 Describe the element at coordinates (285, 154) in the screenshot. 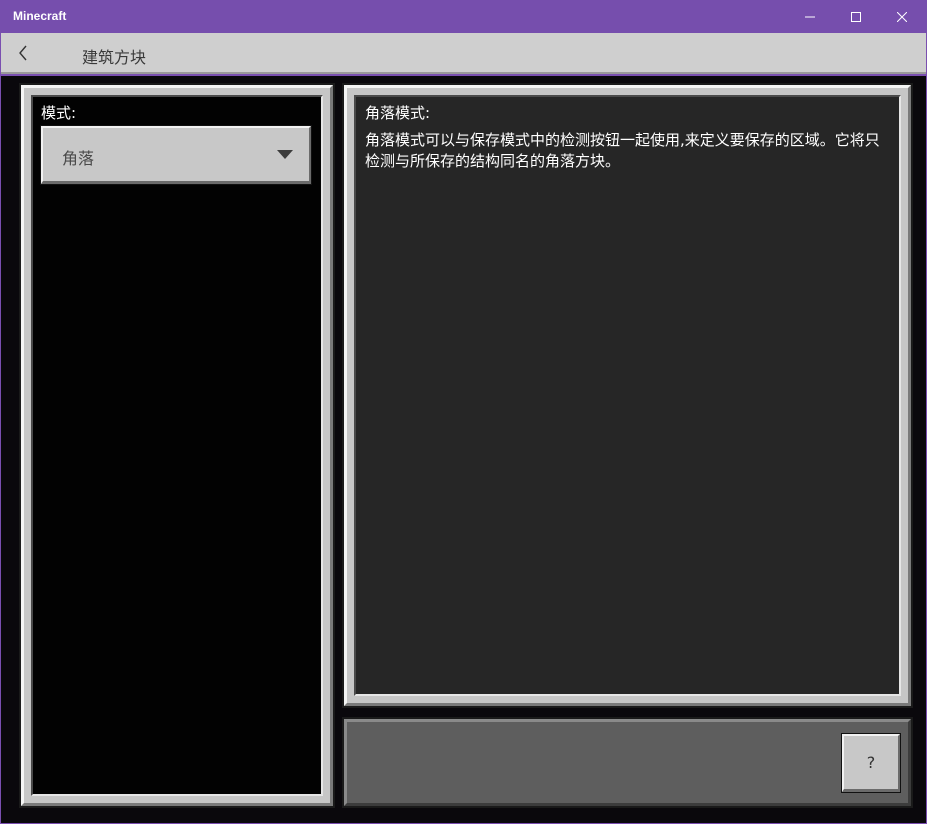

I see `triangle-down-icon` at that location.